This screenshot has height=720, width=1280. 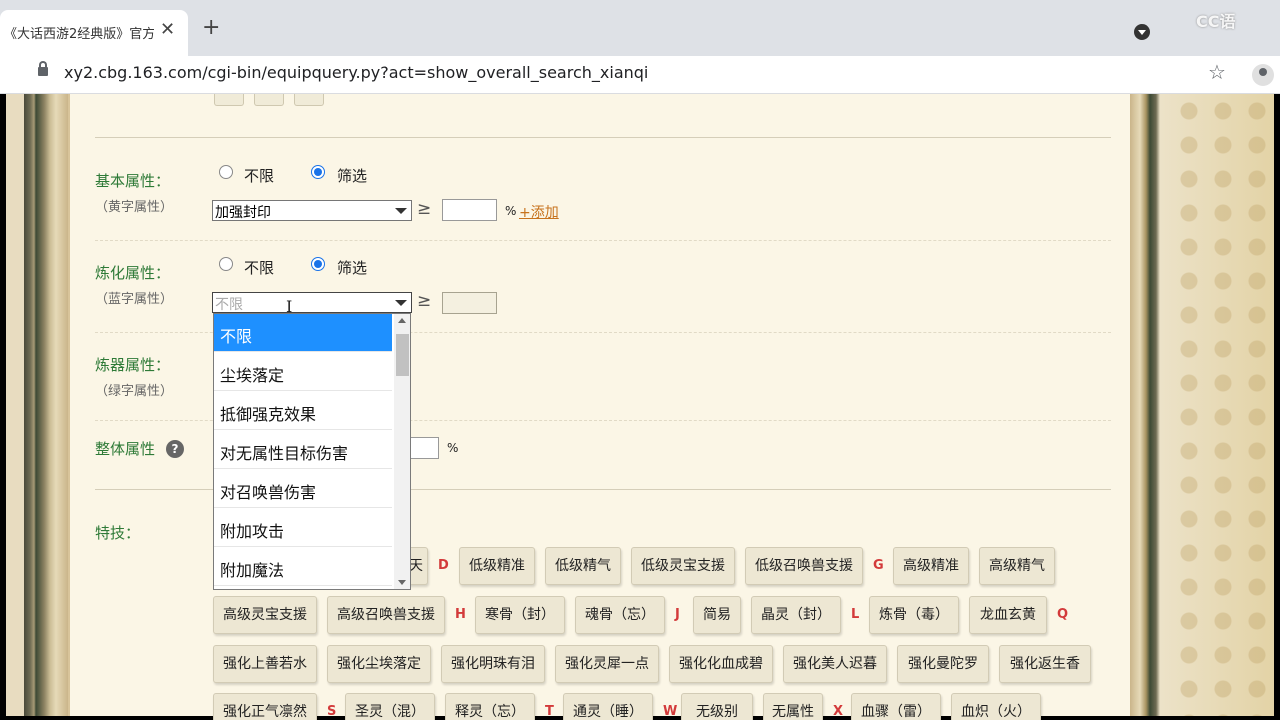 I want to click on letter-index-d: D, so click(x=443, y=565).